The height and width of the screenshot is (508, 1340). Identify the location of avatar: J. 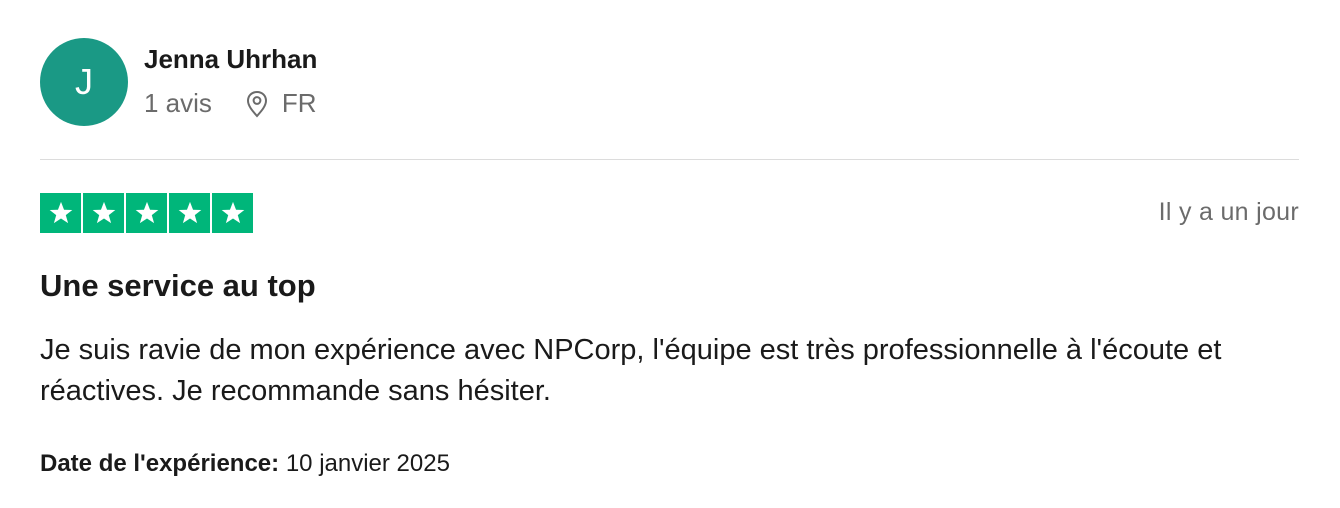
(84, 82).